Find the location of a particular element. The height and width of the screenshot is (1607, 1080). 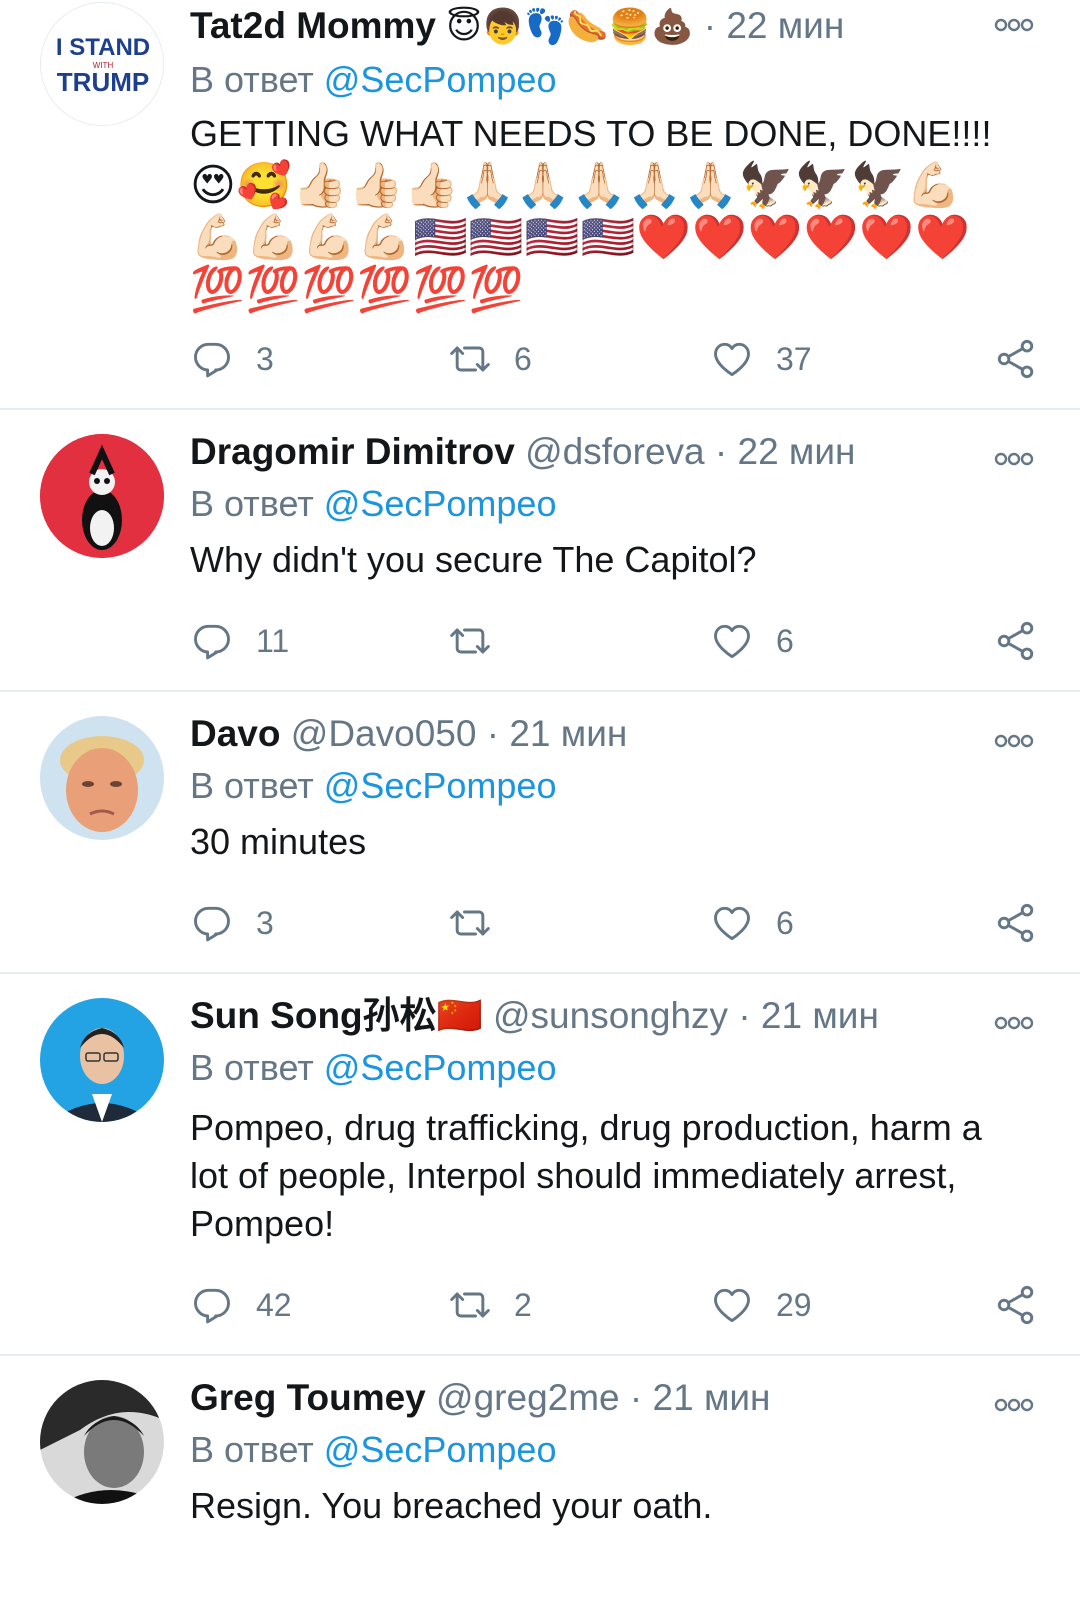

display-name: Tat2d Mommy is located at coordinates (313, 25).